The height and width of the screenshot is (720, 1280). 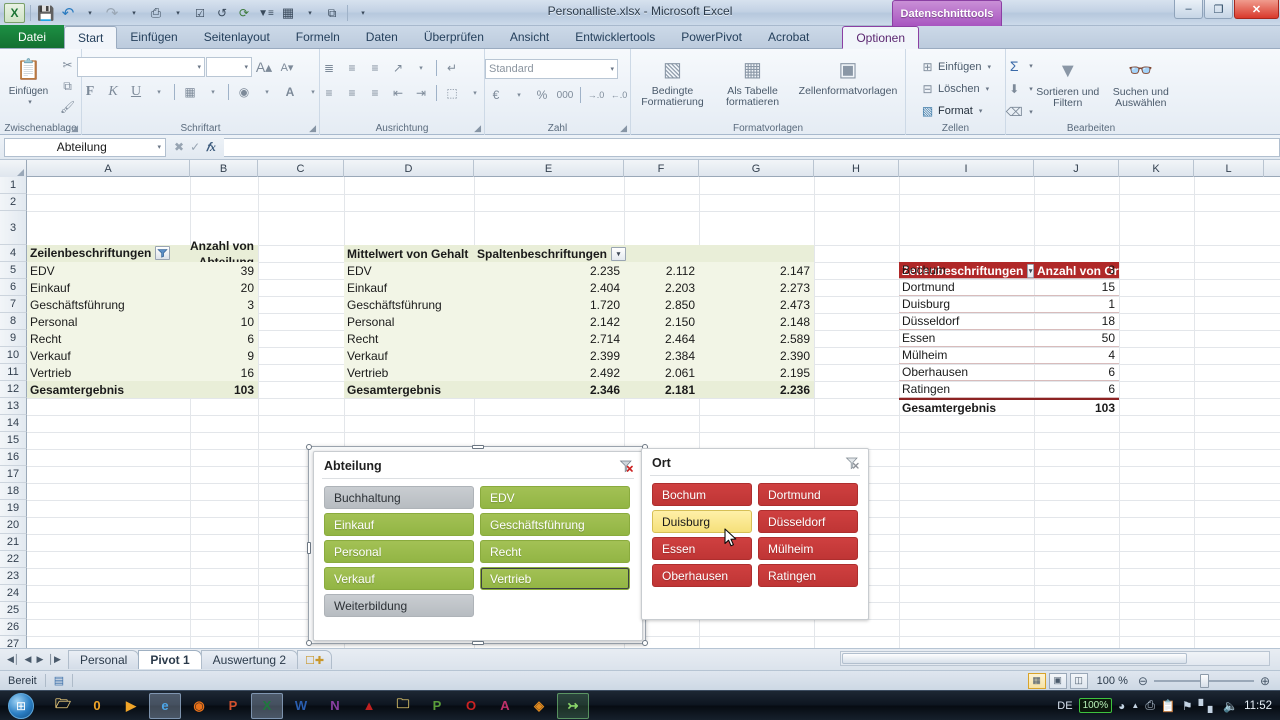 What do you see at coordinates (13, 440) in the screenshot?
I see `row-header-15: 15` at bounding box center [13, 440].